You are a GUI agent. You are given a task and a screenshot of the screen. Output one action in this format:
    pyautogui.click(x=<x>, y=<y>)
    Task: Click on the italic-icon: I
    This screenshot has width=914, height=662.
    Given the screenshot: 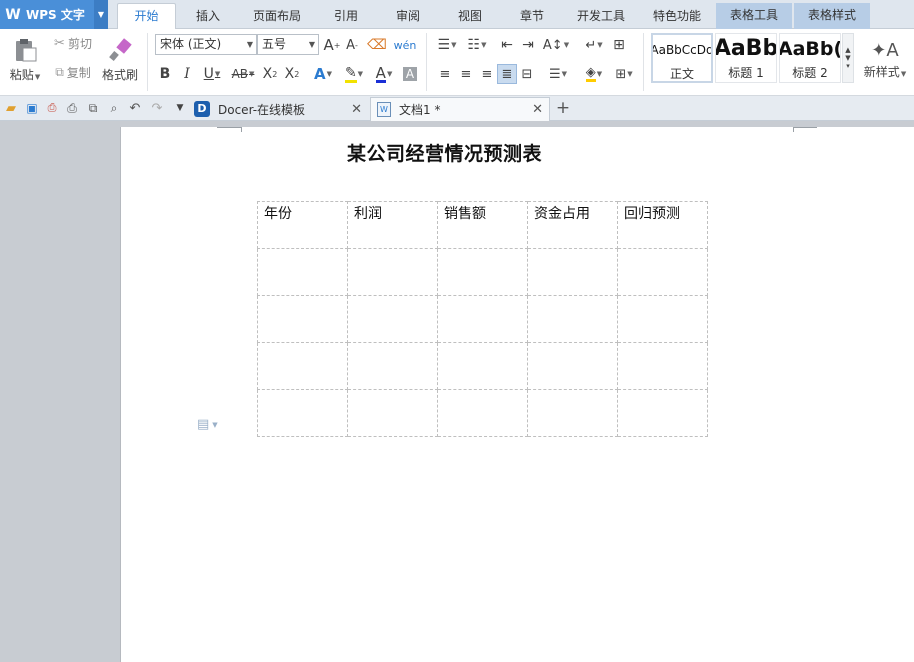 What is the action you would take?
    pyautogui.click(x=187, y=74)
    